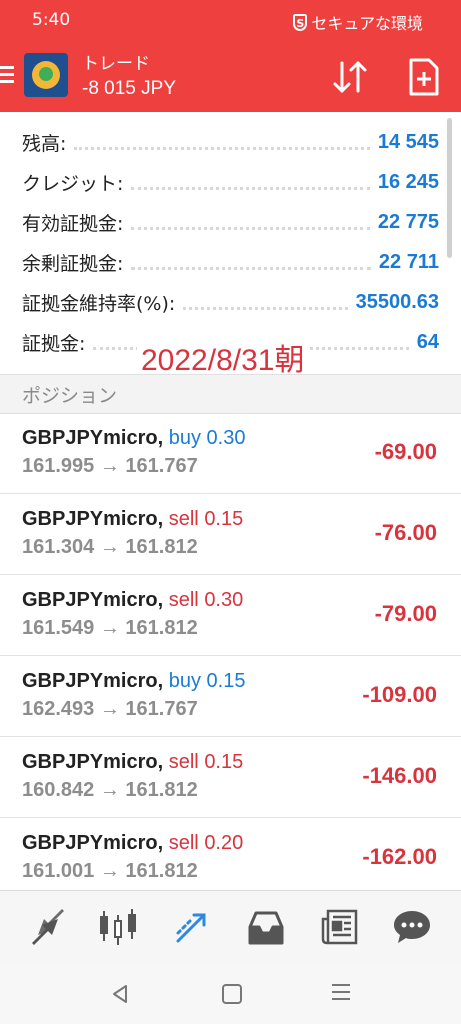 Image resolution: width=461 pixels, height=1024 pixels. What do you see at coordinates (110, 466) in the screenshot?
I see `position-prices: 161.995 → 161.767` at bounding box center [110, 466].